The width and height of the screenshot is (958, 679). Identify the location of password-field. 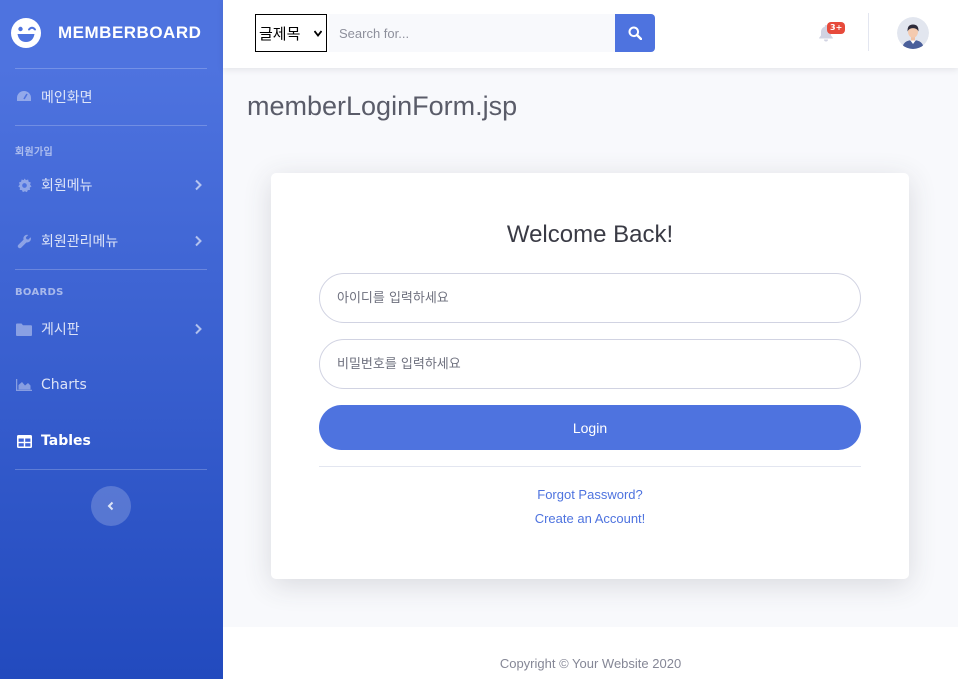
(590, 364).